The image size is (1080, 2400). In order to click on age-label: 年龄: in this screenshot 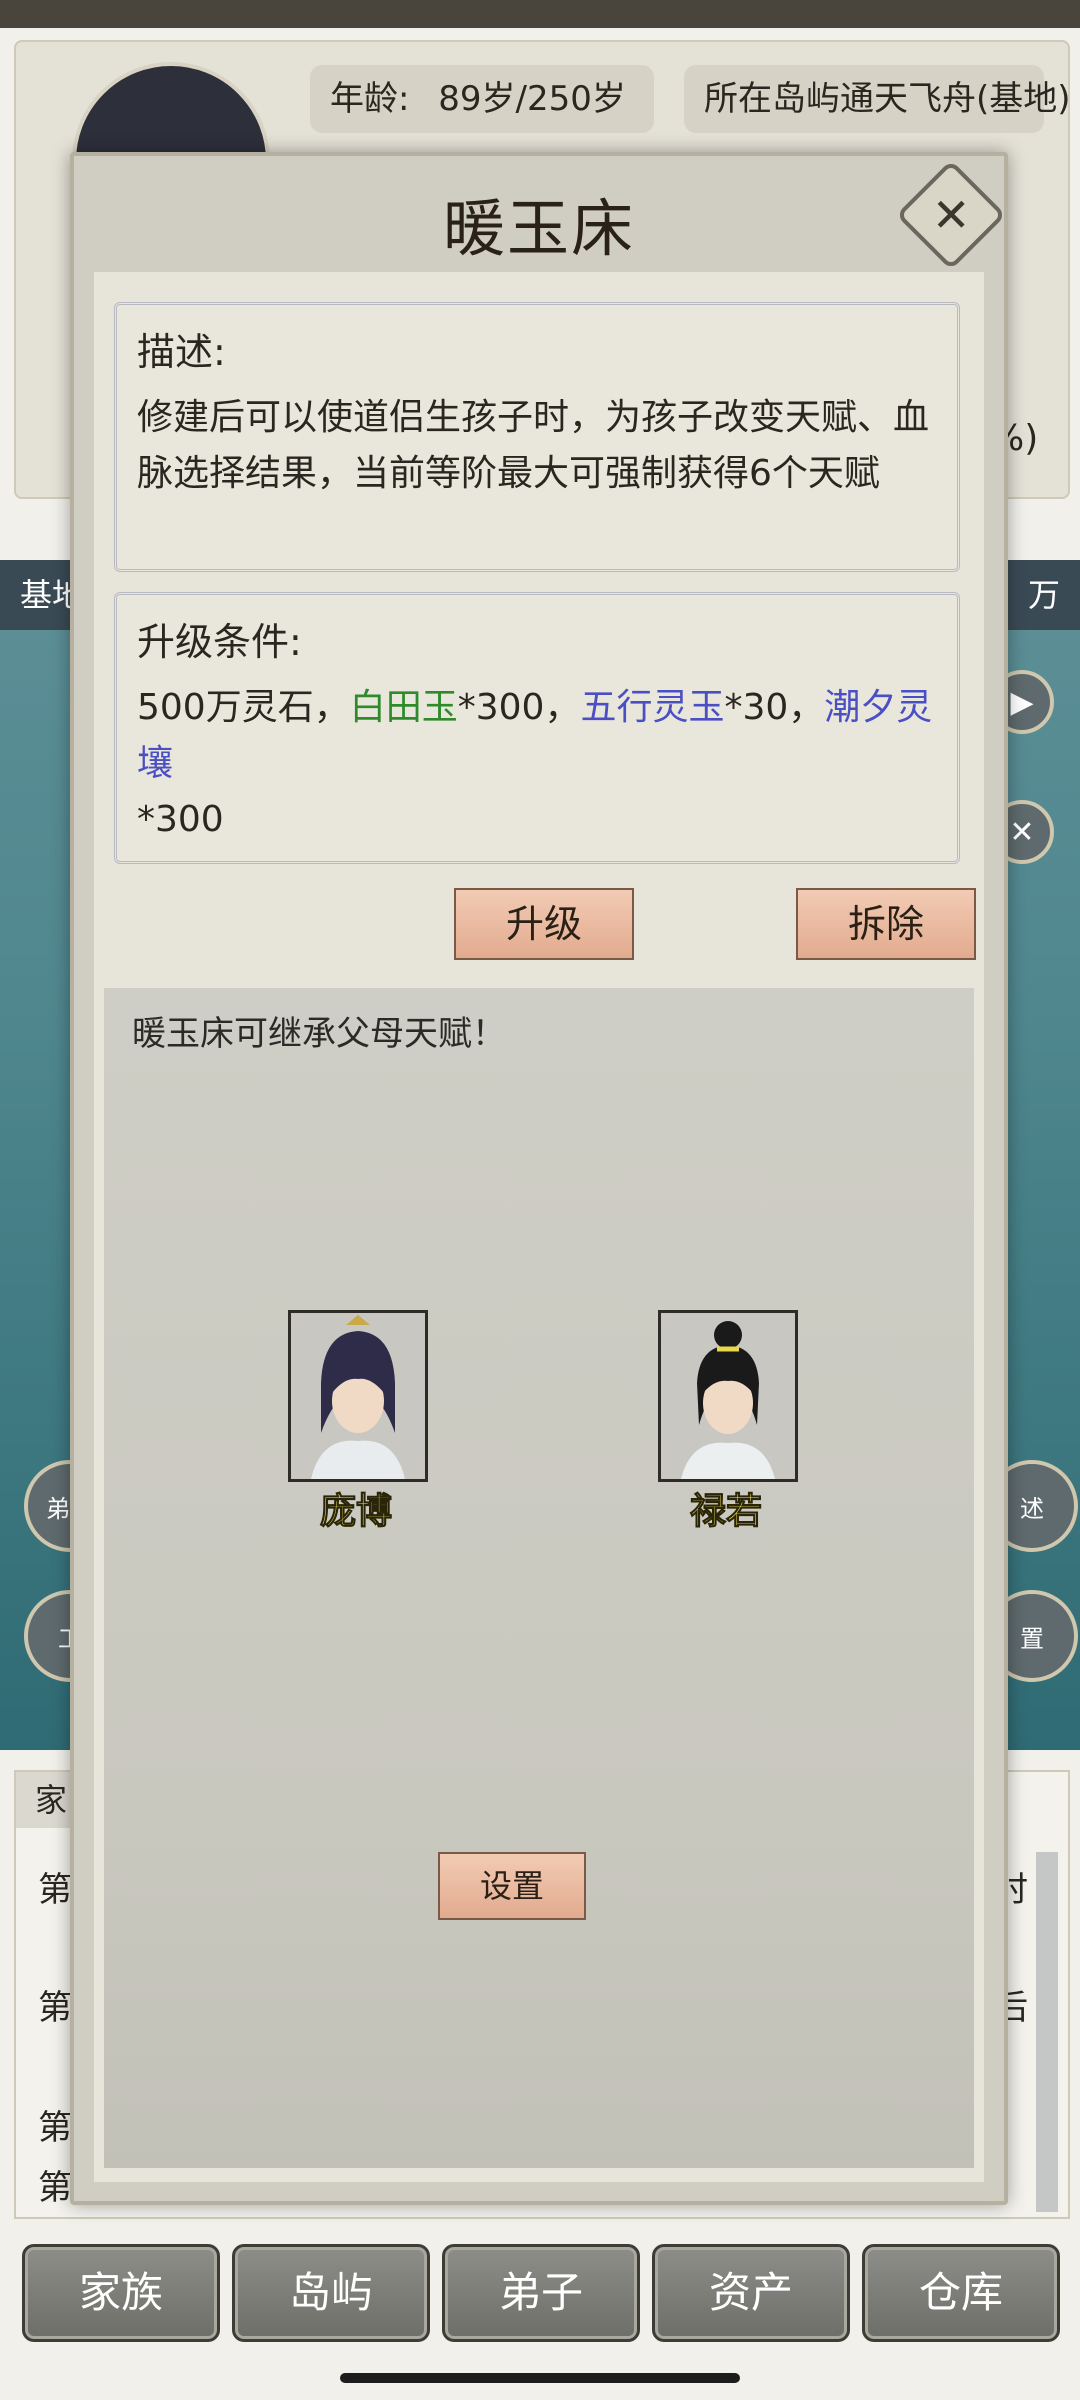, I will do `click(370, 99)`.